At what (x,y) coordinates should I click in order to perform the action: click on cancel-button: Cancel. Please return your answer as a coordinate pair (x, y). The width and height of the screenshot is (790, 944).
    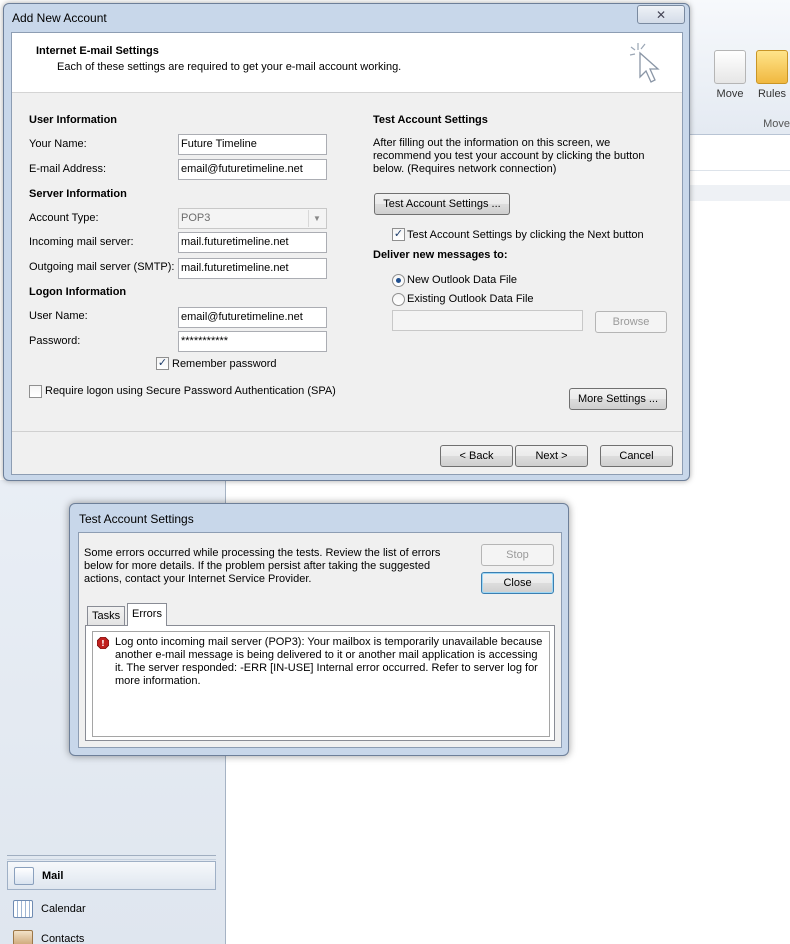
    Looking at the image, I should click on (636, 456).